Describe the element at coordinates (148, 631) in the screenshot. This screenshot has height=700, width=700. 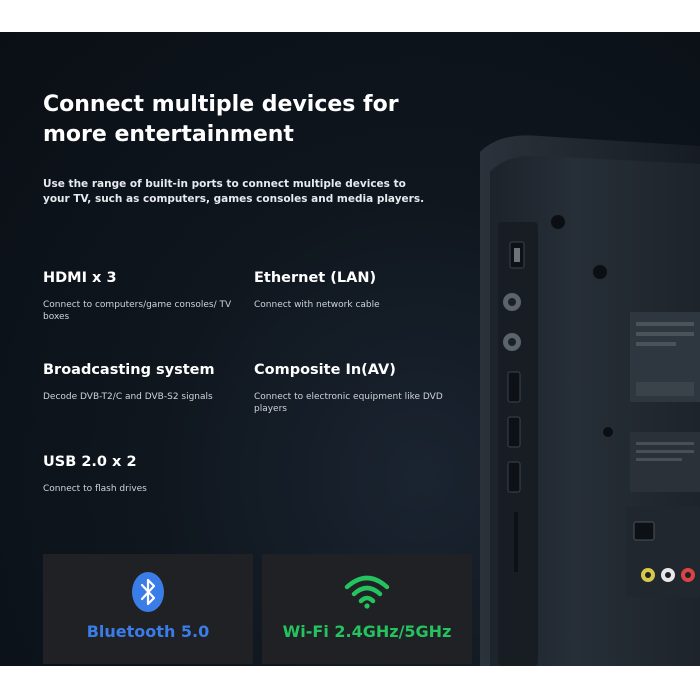
I see `bluetooth-label: Bluetooth 5.0` at that location.